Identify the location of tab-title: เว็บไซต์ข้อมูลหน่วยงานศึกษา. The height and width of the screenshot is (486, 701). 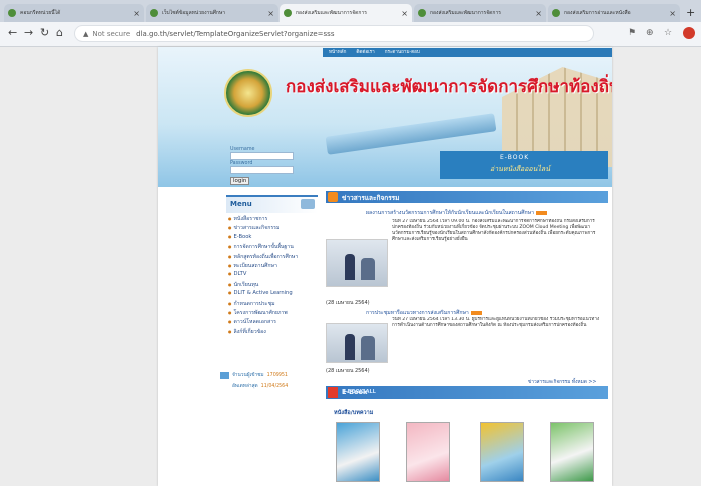
(194, 13).